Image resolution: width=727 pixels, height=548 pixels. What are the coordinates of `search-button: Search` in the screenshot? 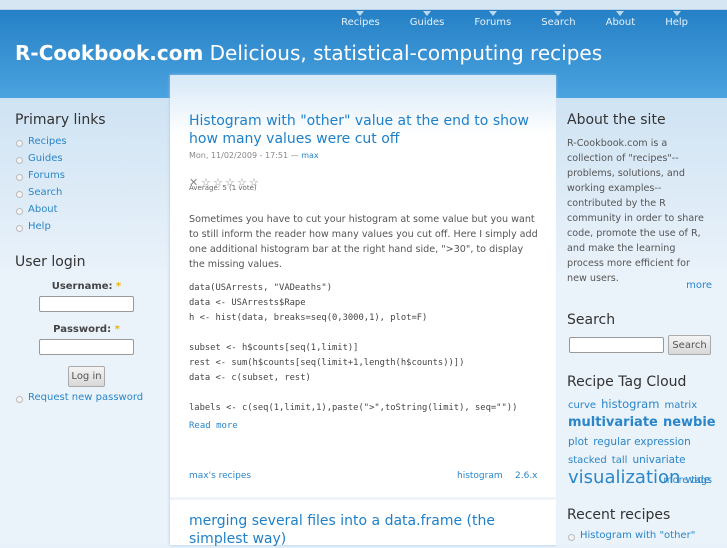 It's located at (689, 345).